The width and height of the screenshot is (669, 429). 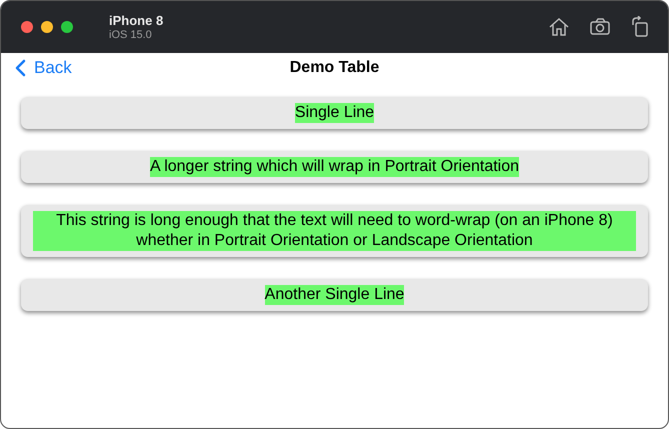 What do you see at coordinates (20, 68) in the screenshot?
I see `chevron-icon` at bounding box center [20, 68].